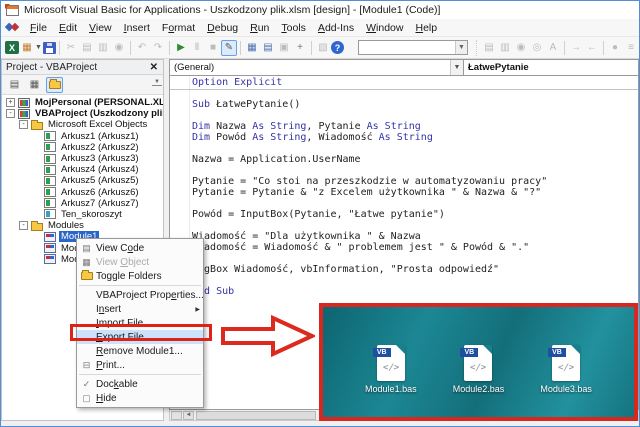 This screenshot has width=640, height=427. Describe the element at coordinates (176, 415) in the screenshot. I see `split-handle` at that location.